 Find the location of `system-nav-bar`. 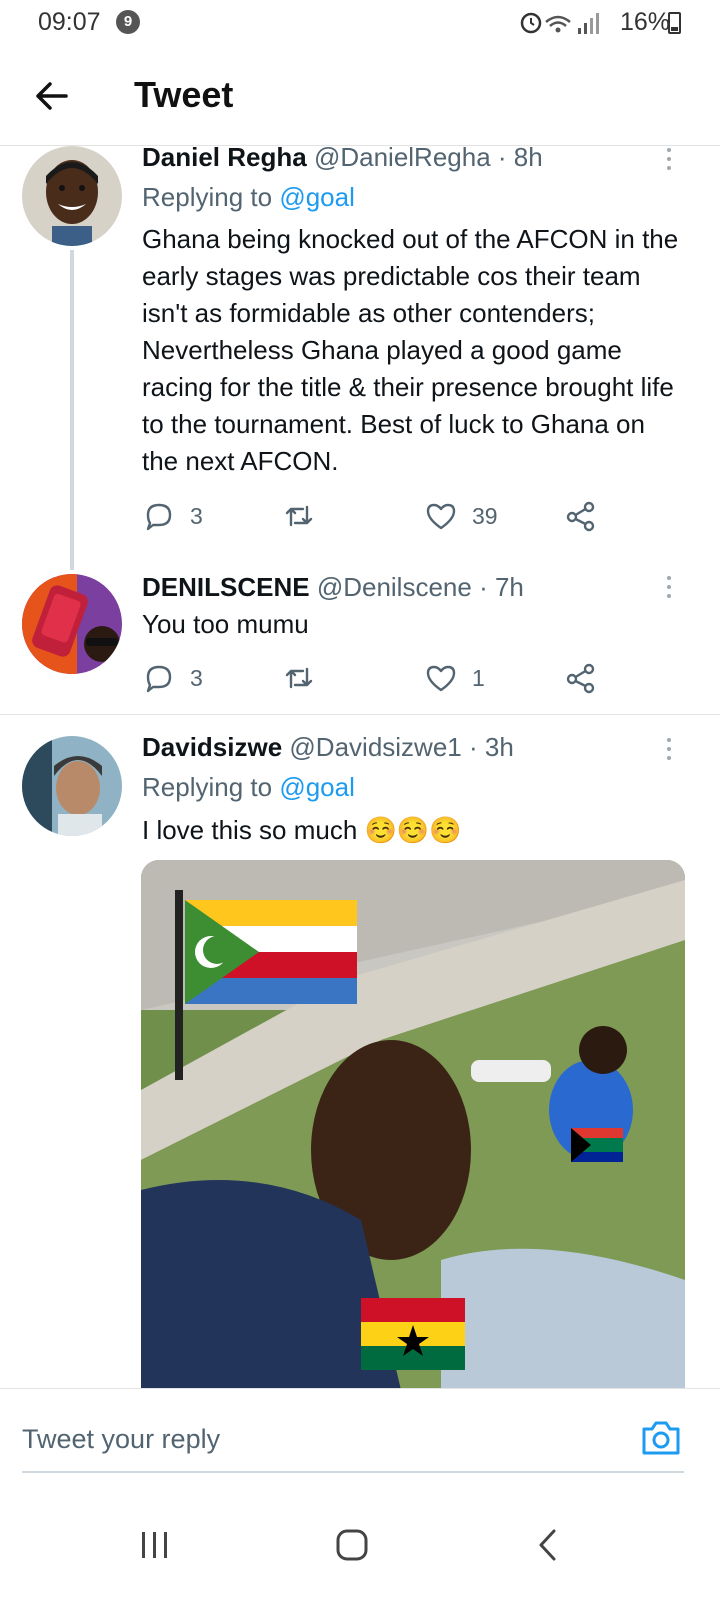

system-nav-bar is located at coordinates (360, 1545).